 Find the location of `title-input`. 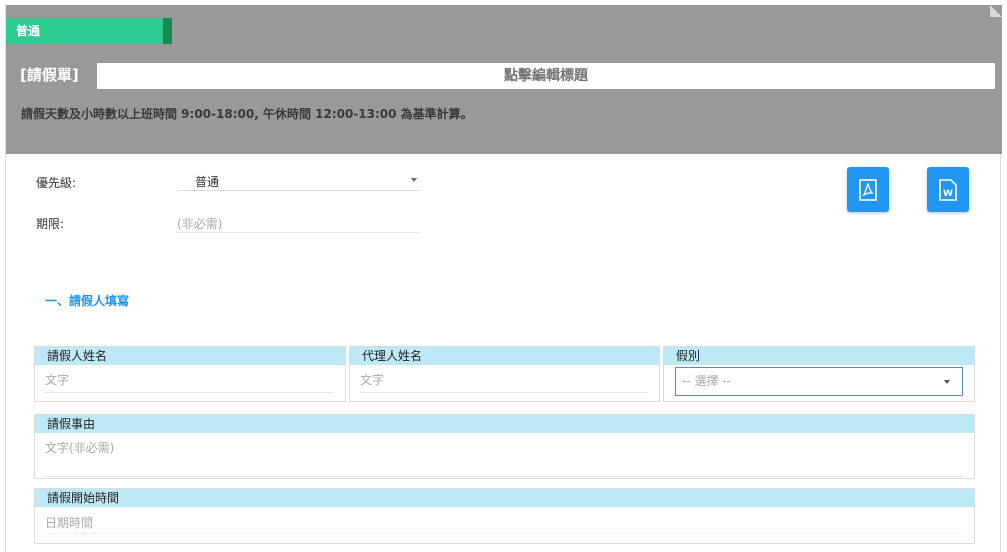

title-input is located at coordinates (546, 76).